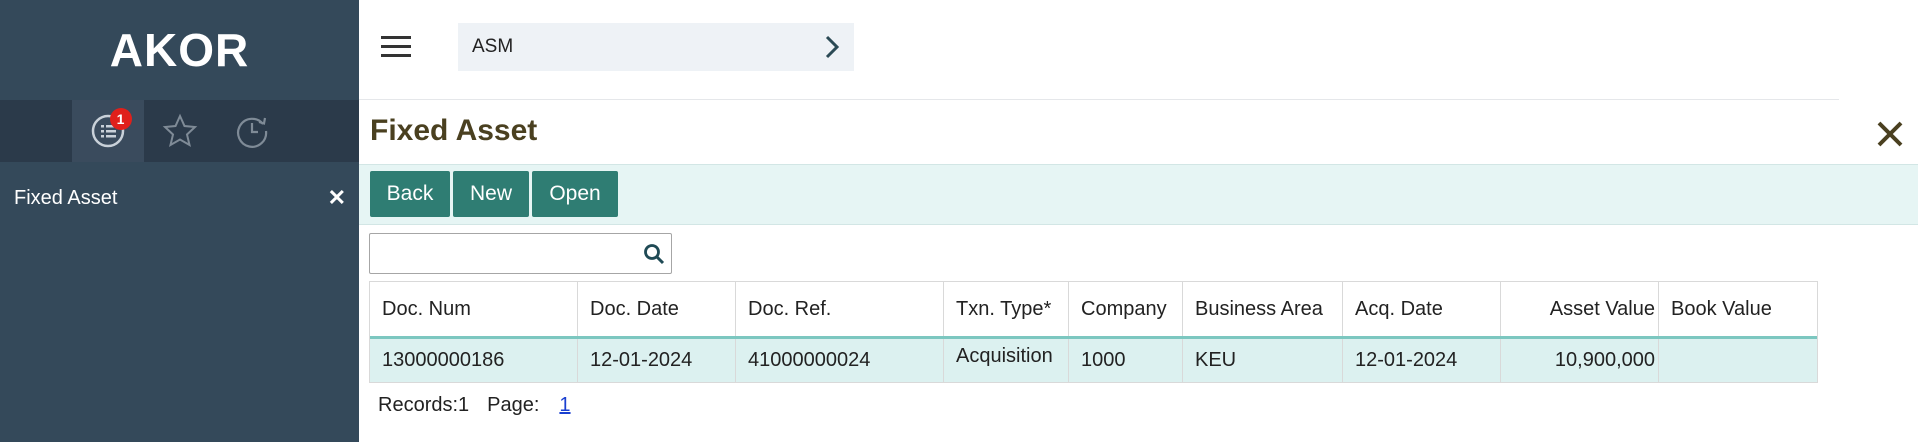  What do you see at coordinates (513, 405) in the screenshot?
I see `page-label: Page:` at bounding box center [513, 405].